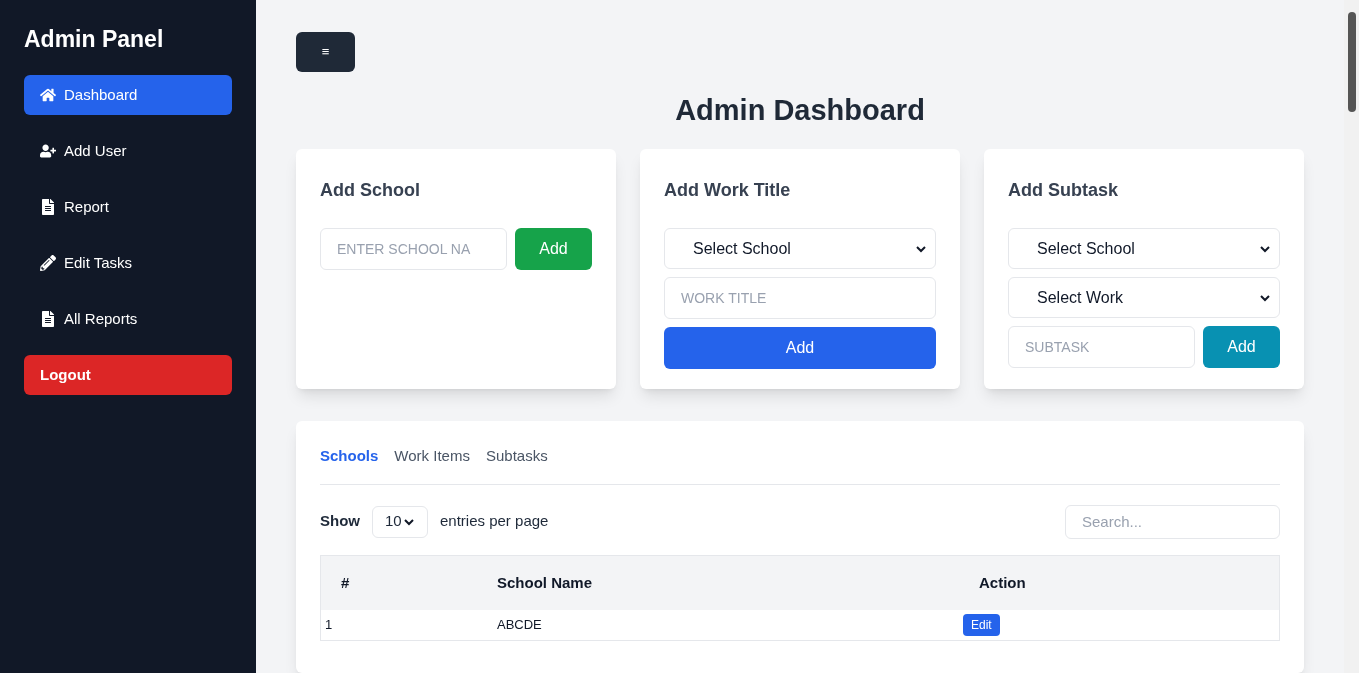 The height and width of the screenshot is (673, 1359). What do you see at coordinates (1003, 582) in the screenshot?
I see `column-header: Action` at bounding box center [1003, 582].